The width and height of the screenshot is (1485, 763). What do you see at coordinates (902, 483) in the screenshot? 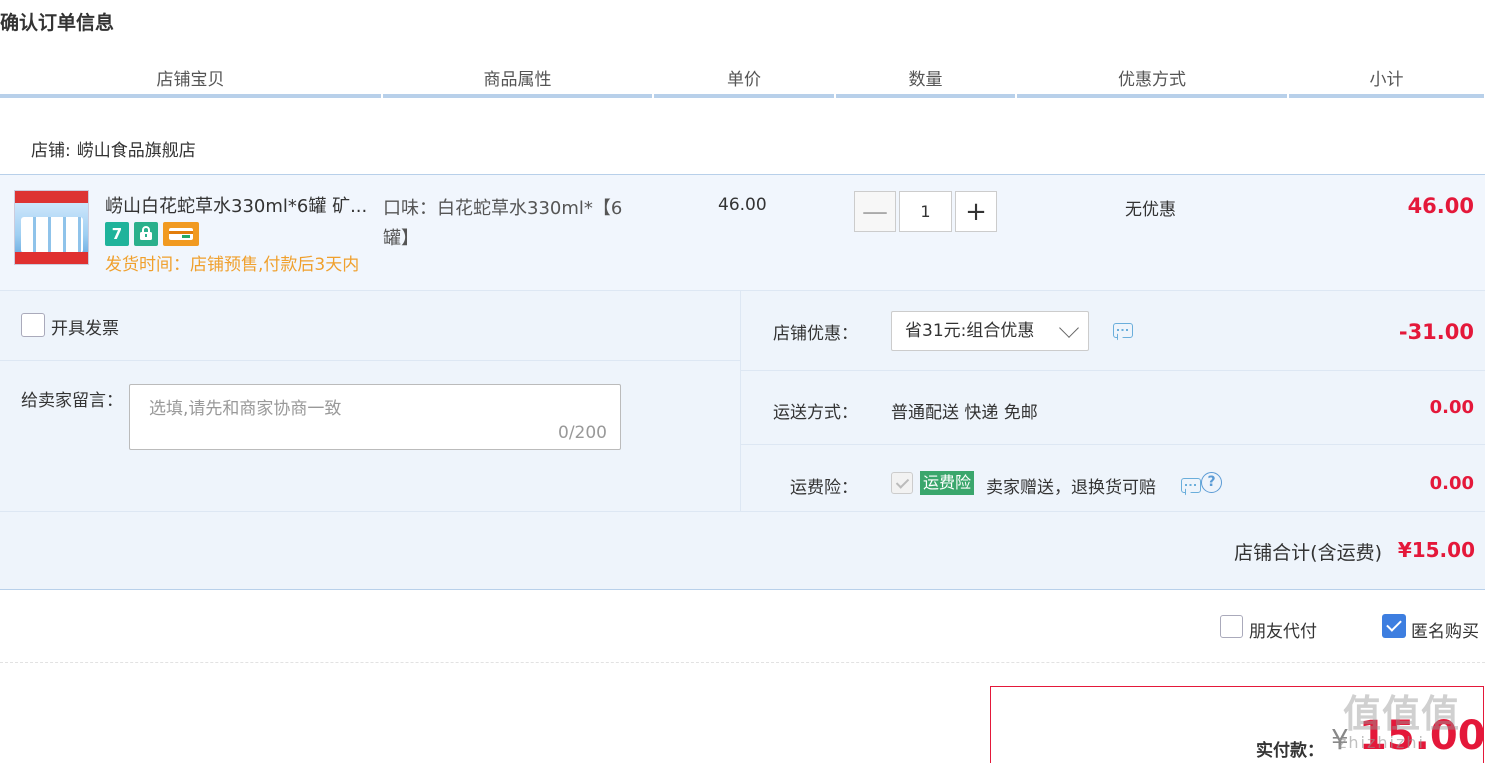
I see `insurance-checkbox` at bounding box center [902, 483].